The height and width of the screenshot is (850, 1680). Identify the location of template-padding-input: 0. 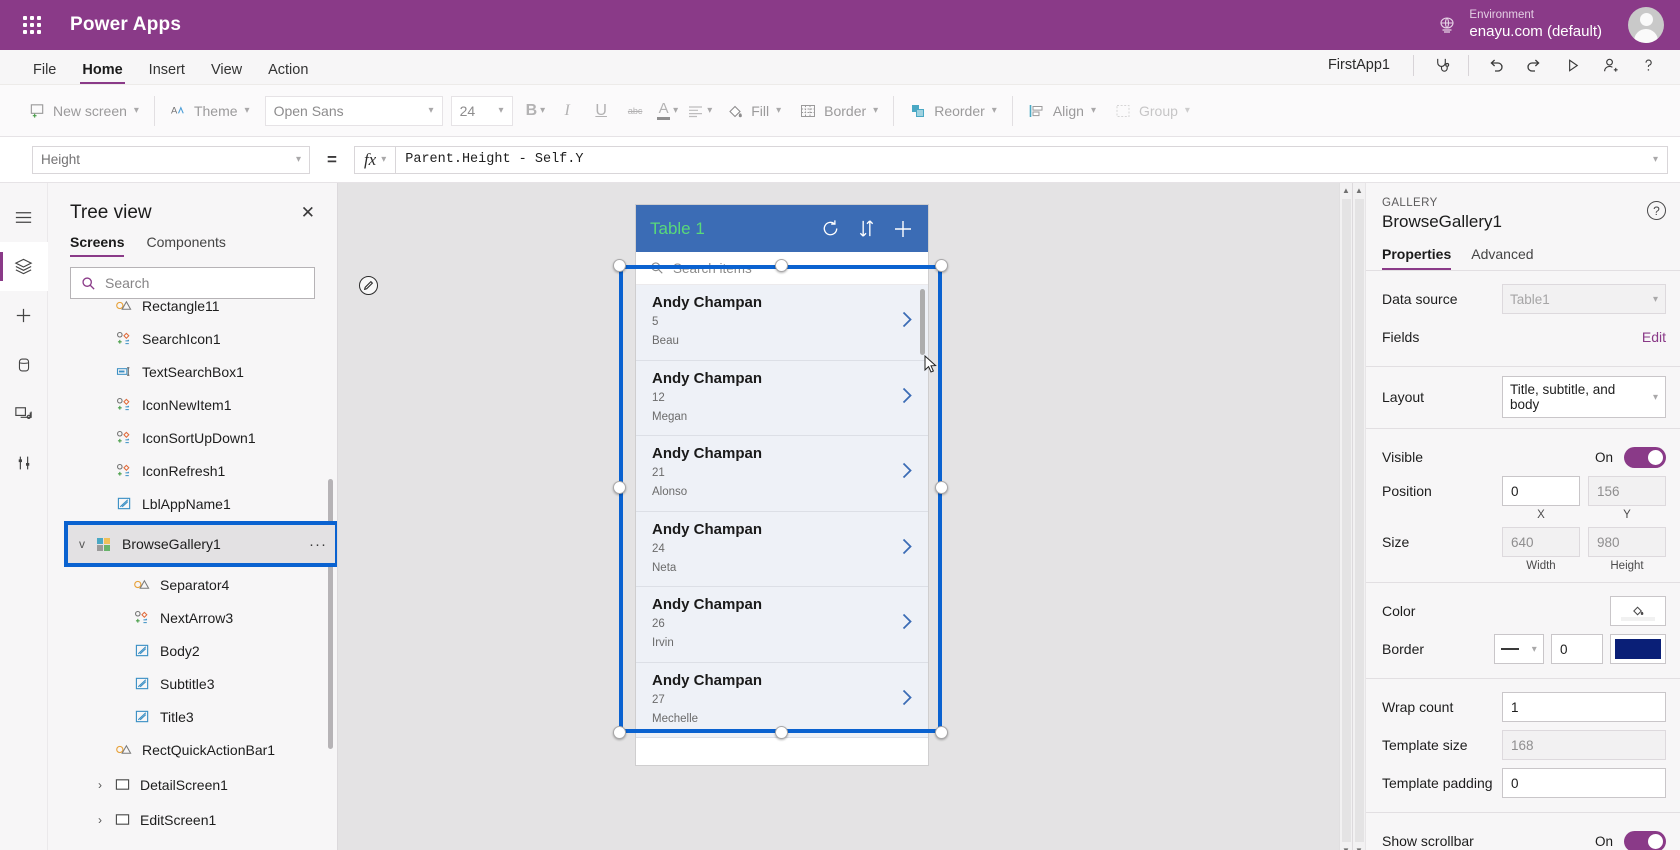
(1584, 783).